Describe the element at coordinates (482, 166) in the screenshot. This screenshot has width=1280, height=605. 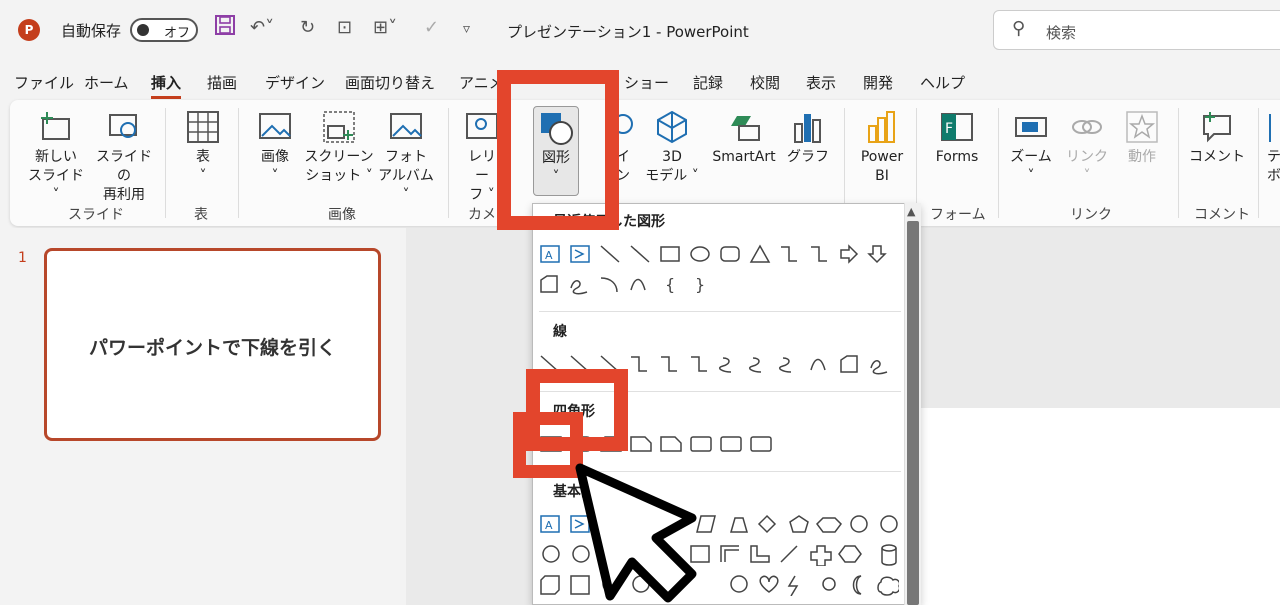
I see `cameo-label1: レリー` at that location.